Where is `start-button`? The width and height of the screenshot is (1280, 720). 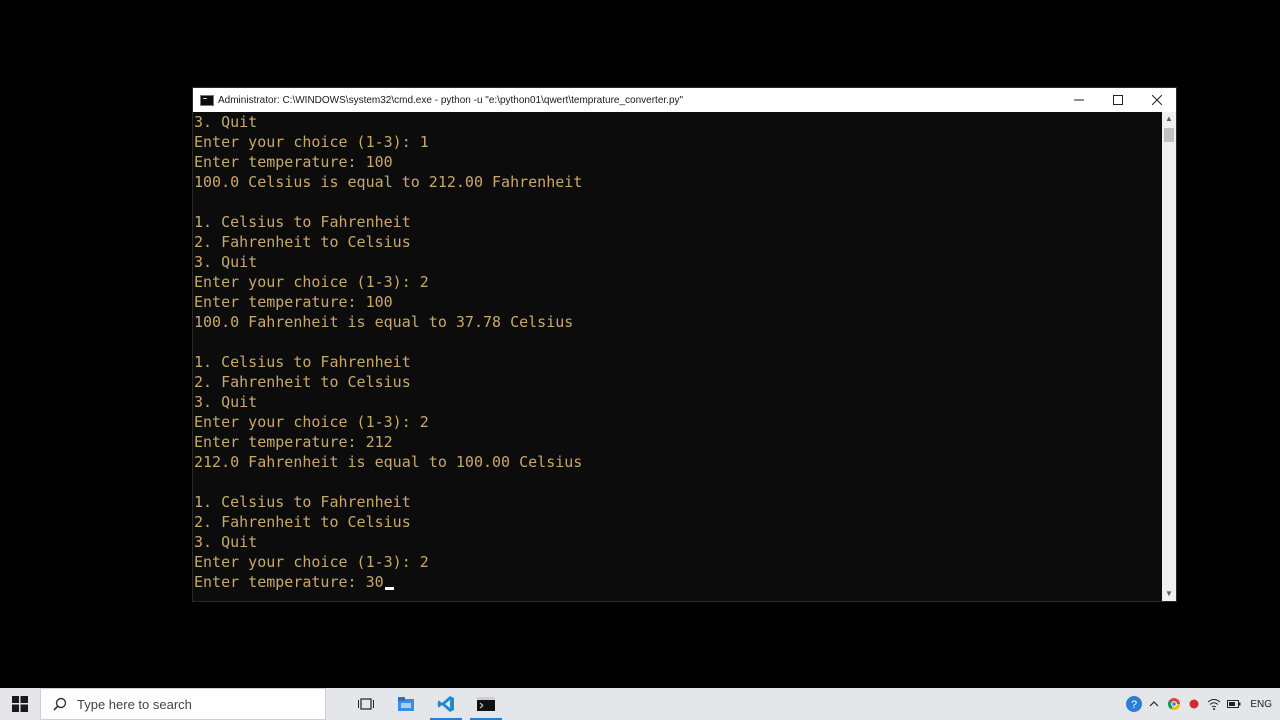 start-button is located at coordinates (20, 704).